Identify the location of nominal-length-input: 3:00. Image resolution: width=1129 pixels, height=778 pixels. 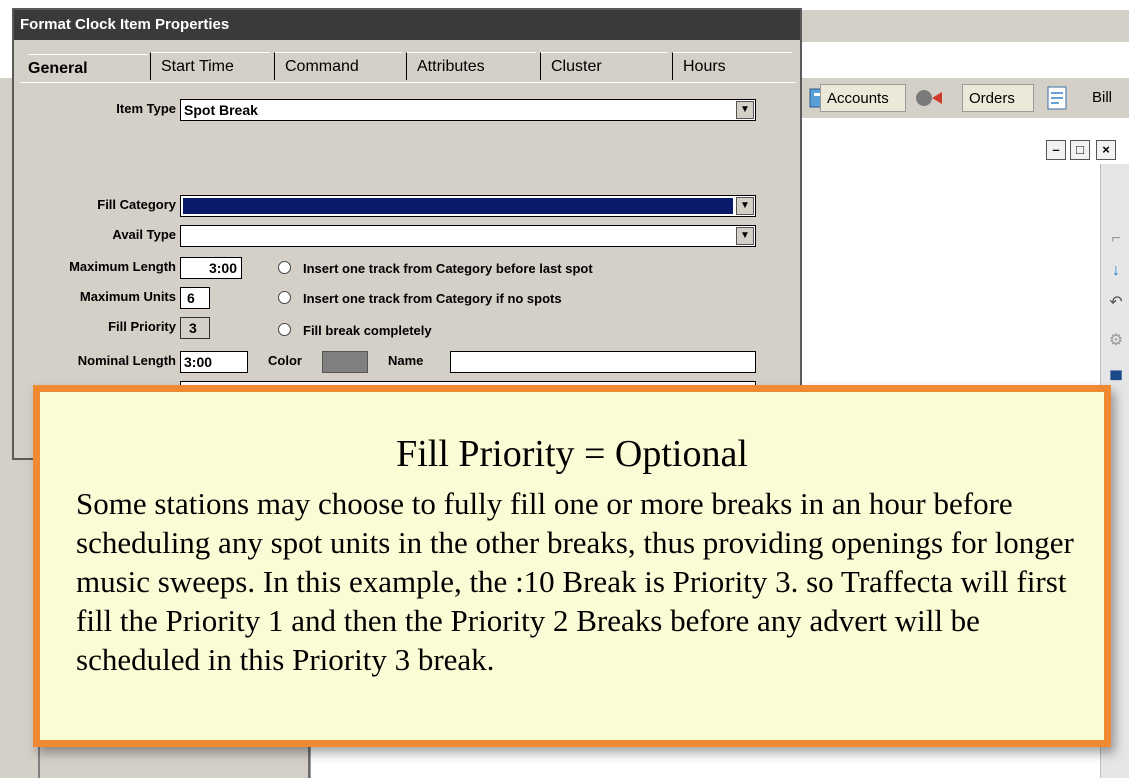
(214, 362).